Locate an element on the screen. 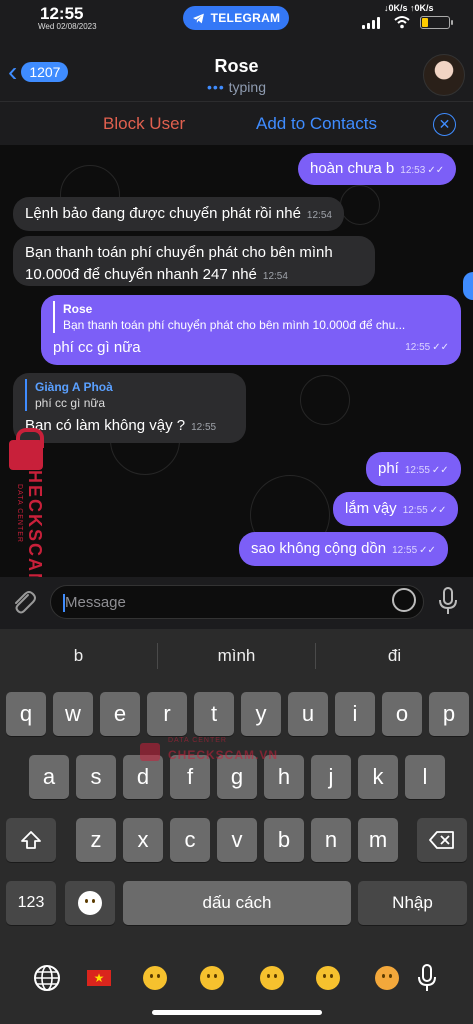  telegram-icon is located at coordinates (198, 18).